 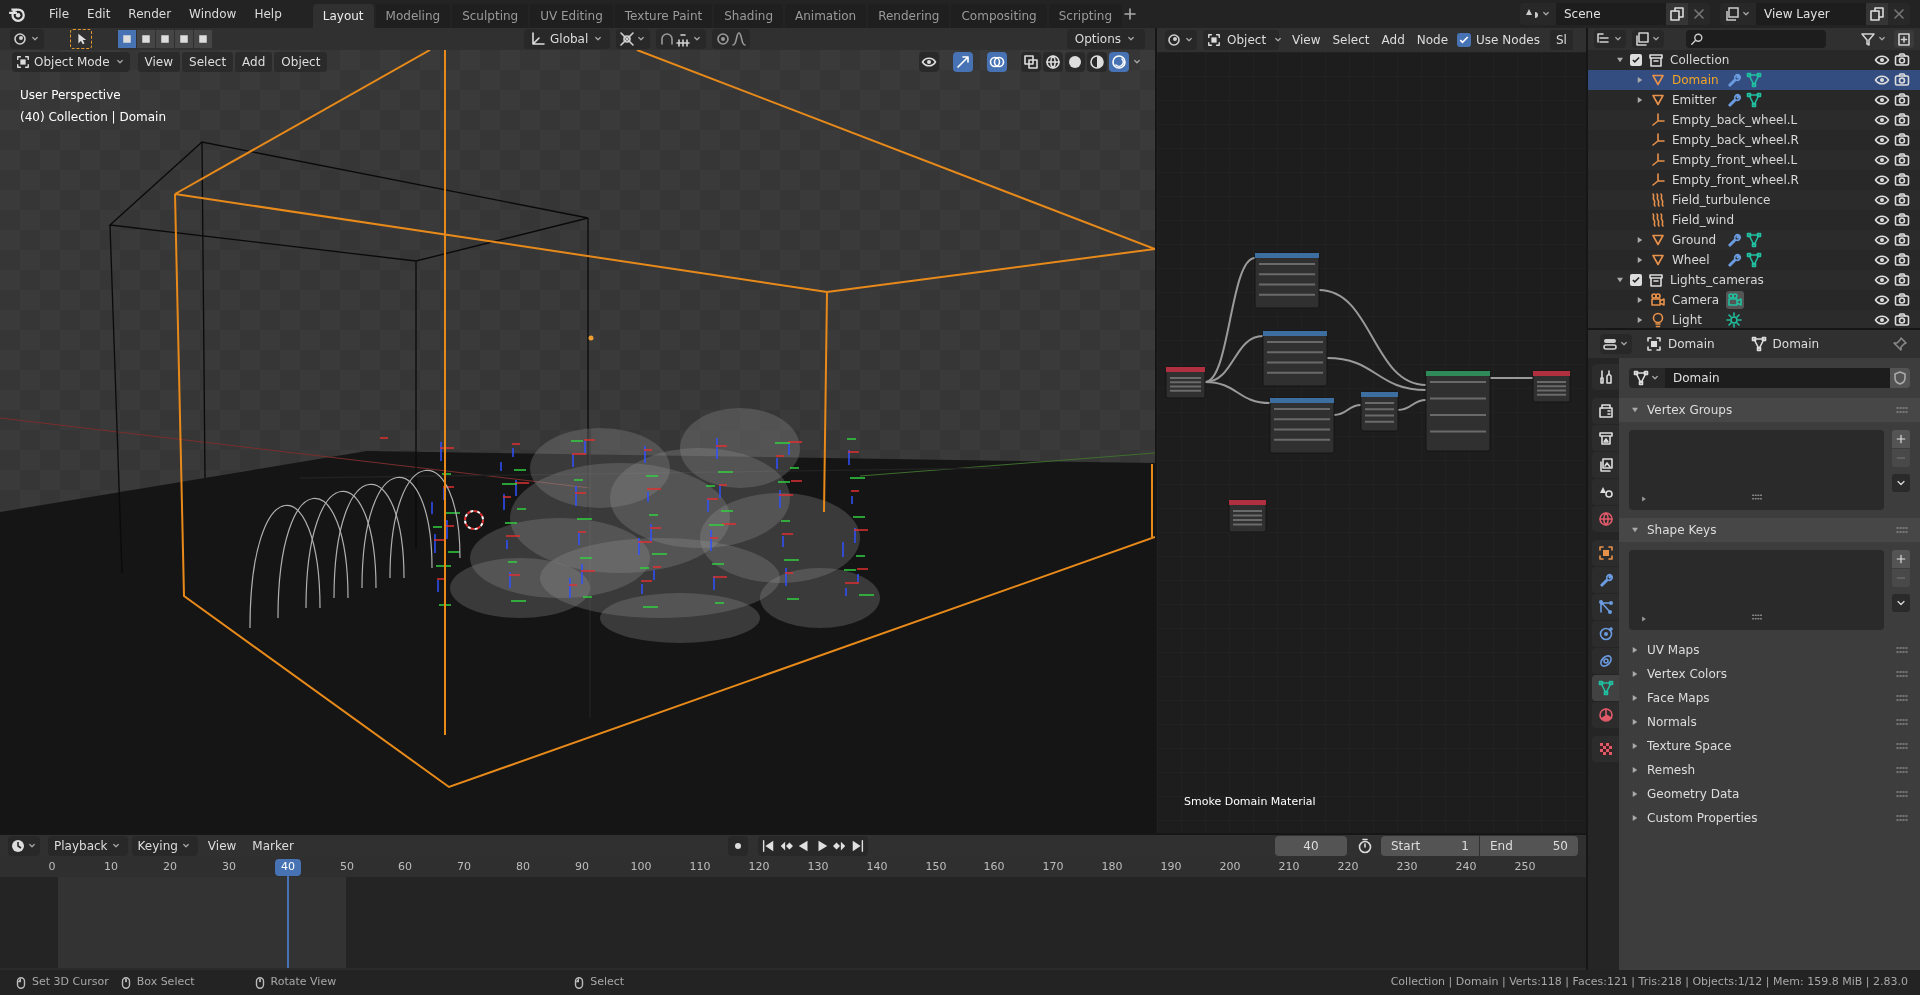 I want to click on options-dropdown: Options, so click(x=1105, y=39).